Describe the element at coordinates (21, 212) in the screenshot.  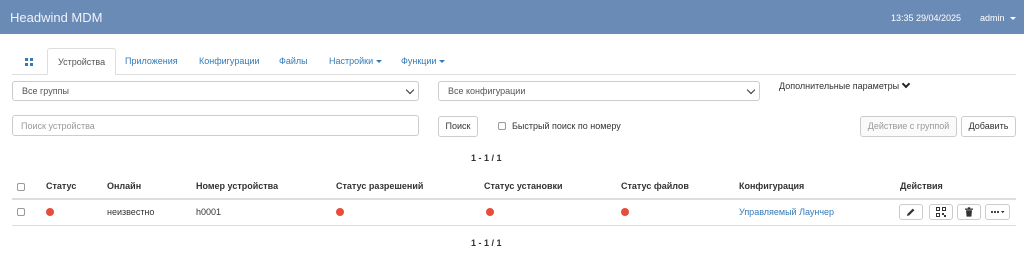
I see `row-checkbox` at that location.